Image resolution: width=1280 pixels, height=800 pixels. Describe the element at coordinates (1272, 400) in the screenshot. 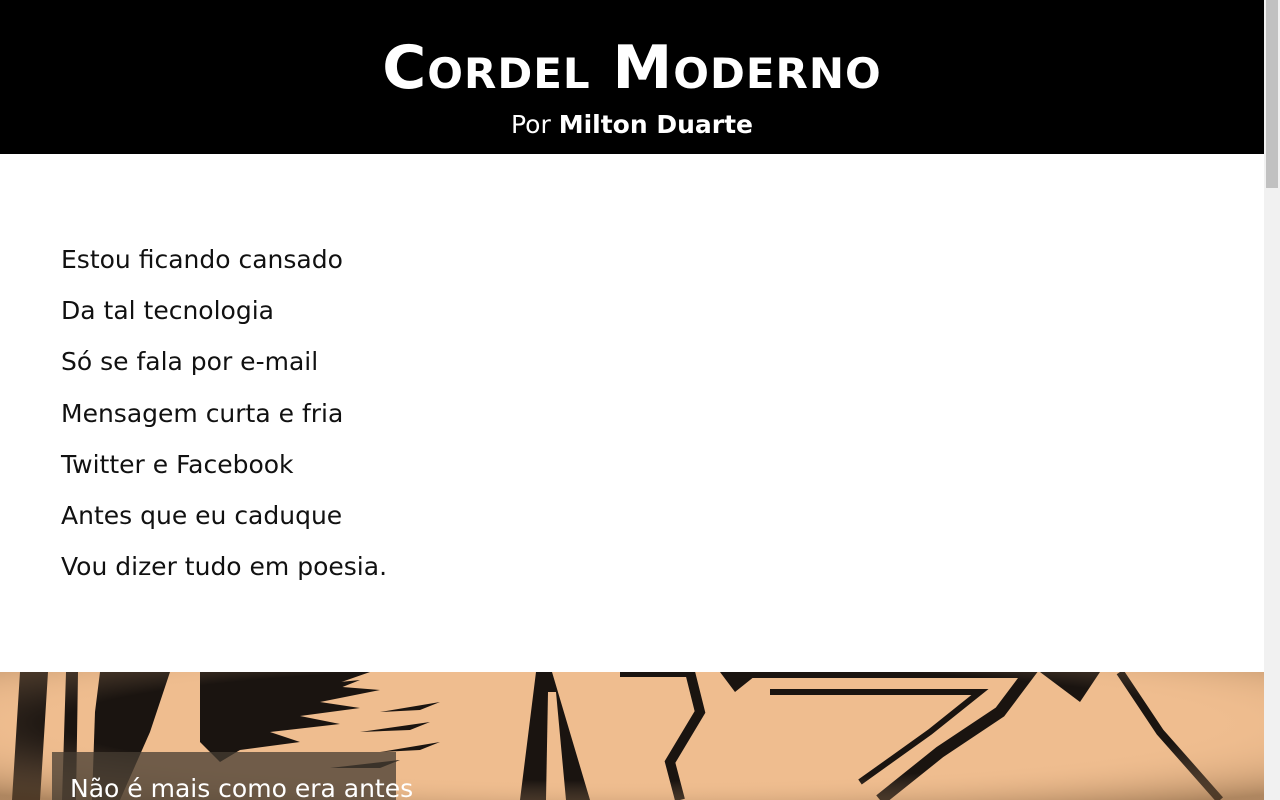

I see `vertical-scrollbar` at that location.